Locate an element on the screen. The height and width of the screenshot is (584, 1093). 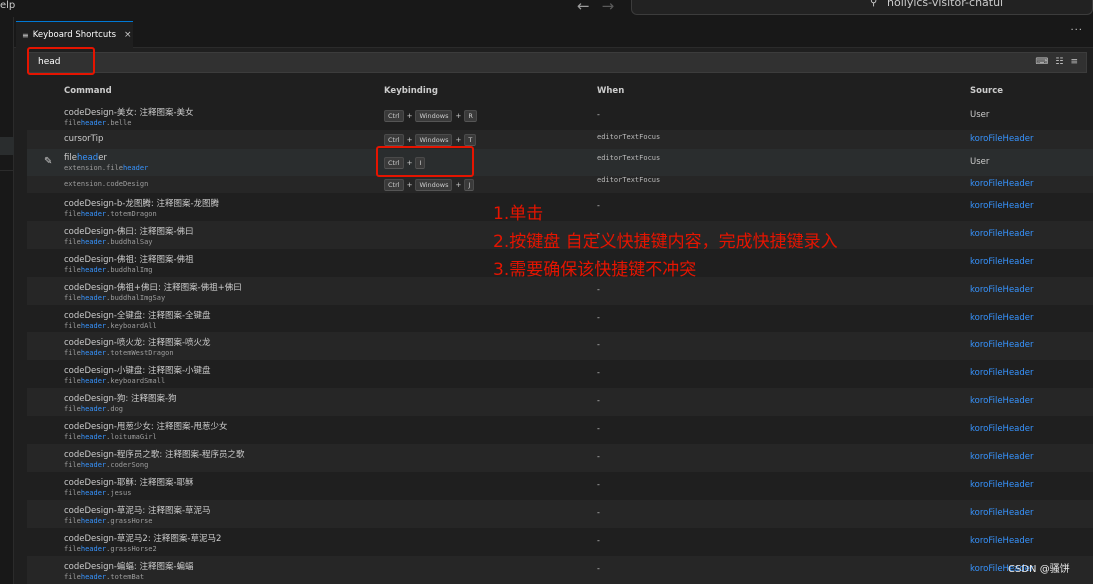
column-command: Command is located at coordinates (88, 91).